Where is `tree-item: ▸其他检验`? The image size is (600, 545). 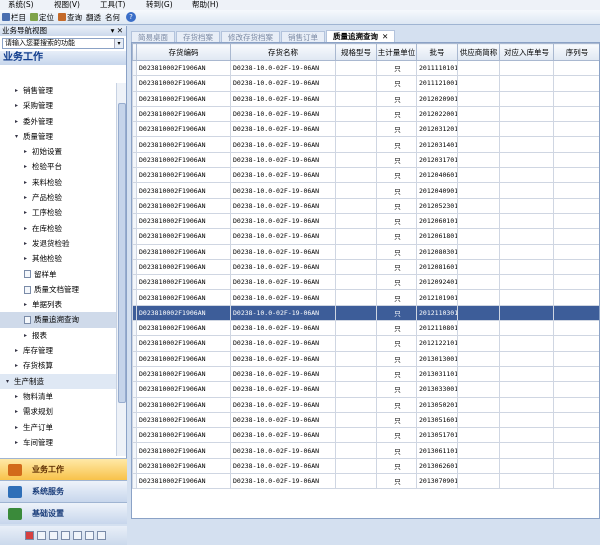
tree-item: ▸其他检验 is located at coordinates (58, 258).